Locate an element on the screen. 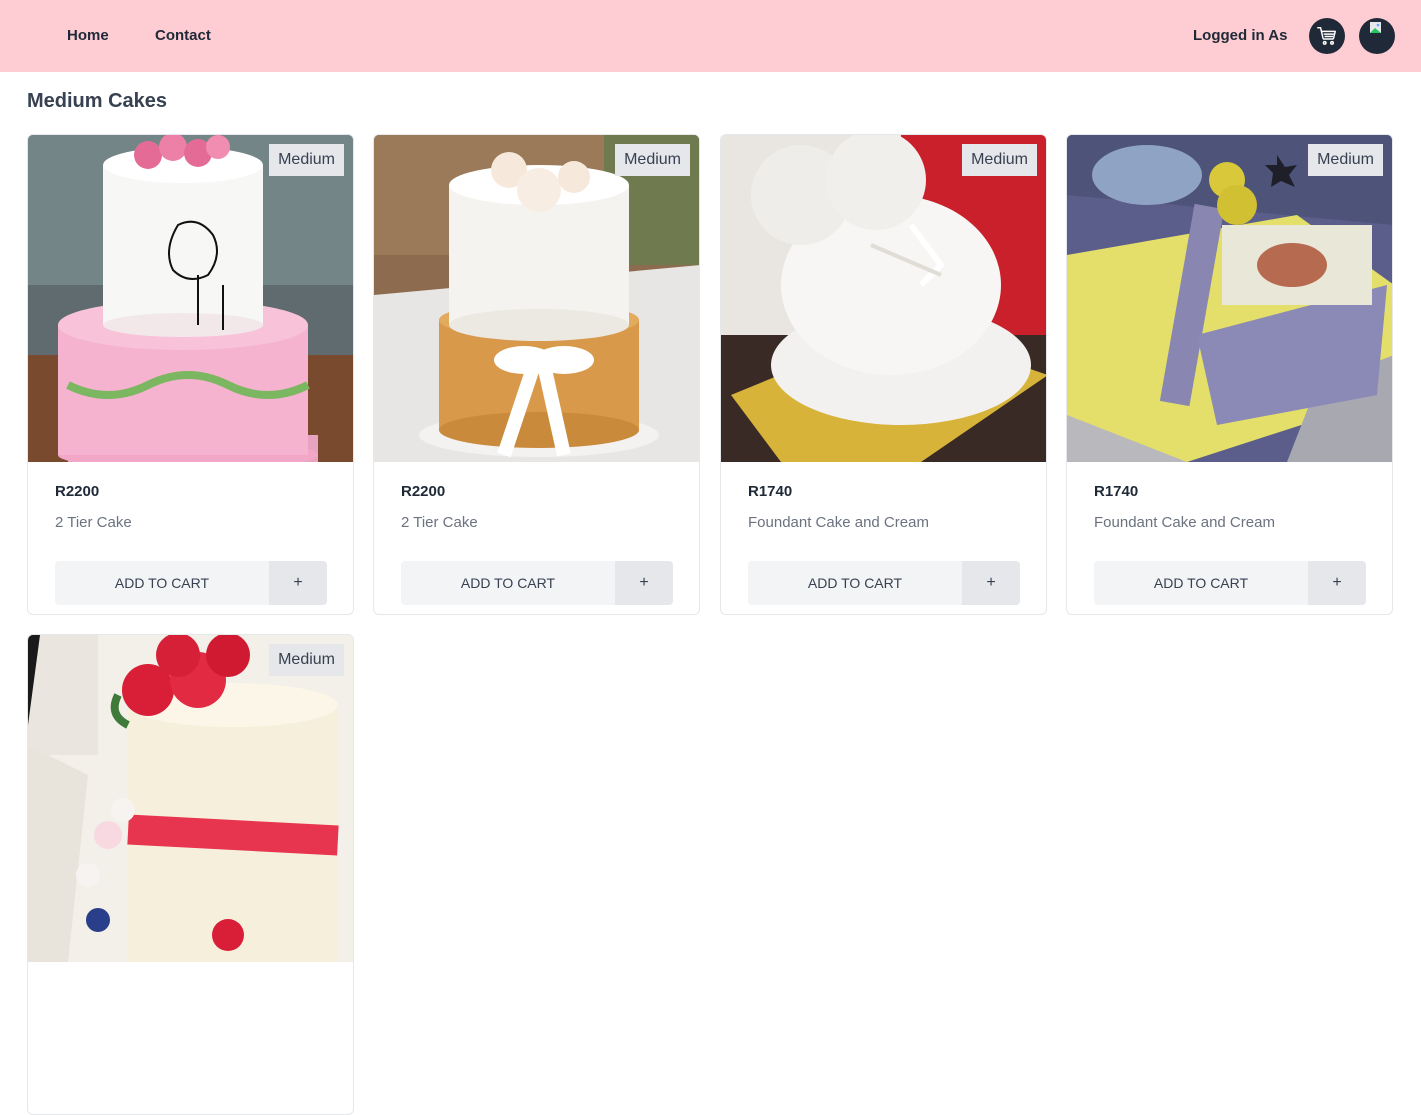  cart-button is located at coordinates (1327, 36).